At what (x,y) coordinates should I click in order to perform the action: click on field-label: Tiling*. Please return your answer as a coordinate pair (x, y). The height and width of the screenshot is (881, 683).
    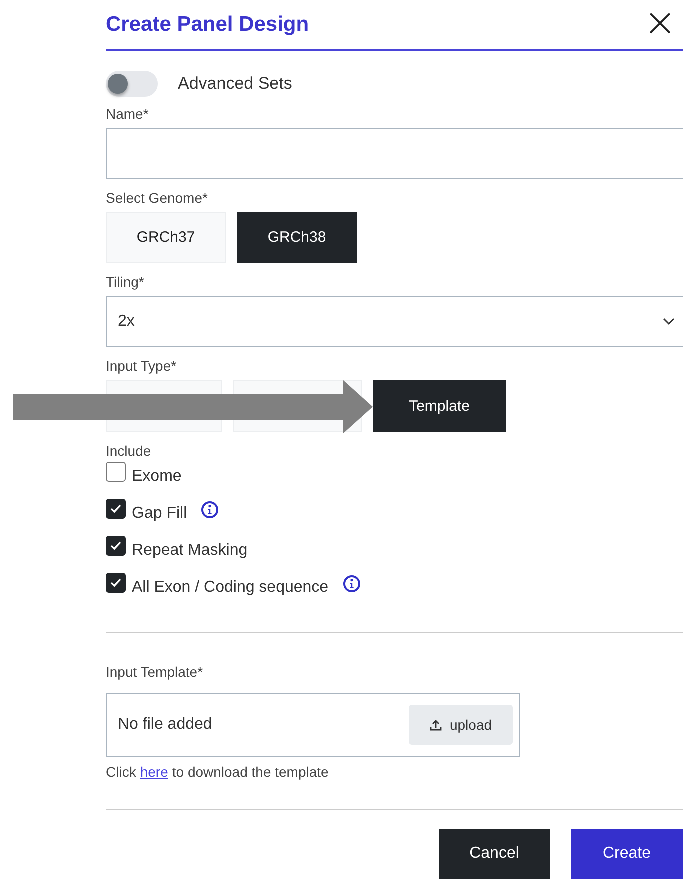
    Looking at the image, I should click on (125, 282).